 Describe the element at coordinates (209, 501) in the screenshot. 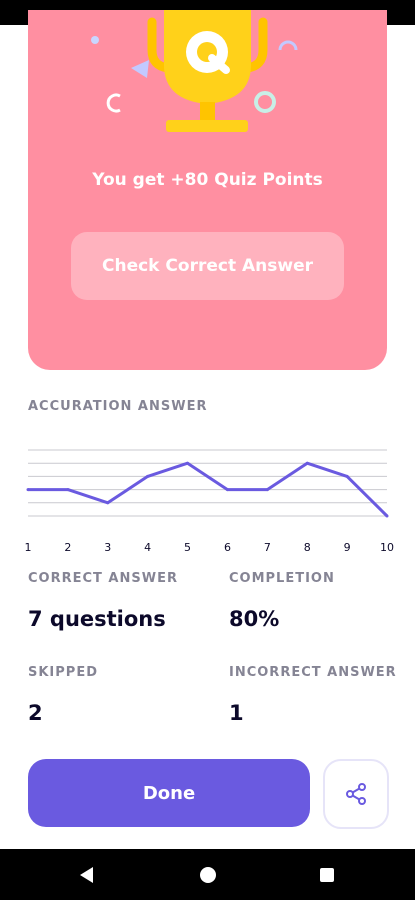

I see `accuracy-chart: 1 2 3 4 5 6 7 8 9 10` at that location.